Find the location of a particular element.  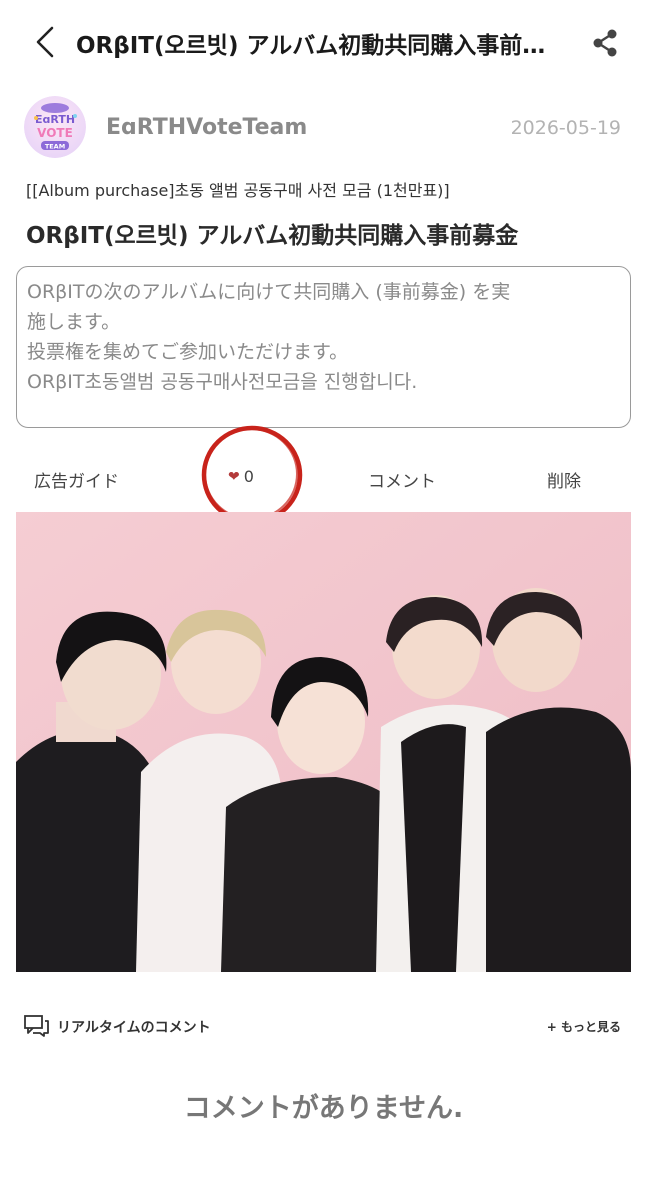

chevron-left-icon is located at coordinates (45, 42).